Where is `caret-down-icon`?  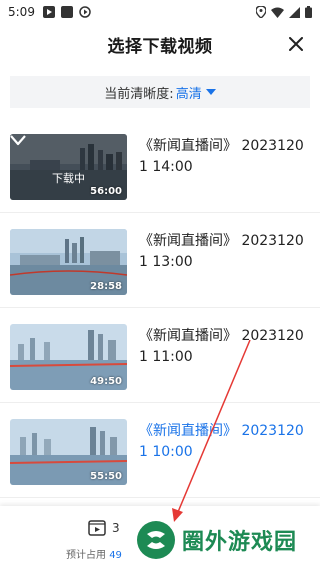 caret-down-icon is located at coordinates (210, 92).